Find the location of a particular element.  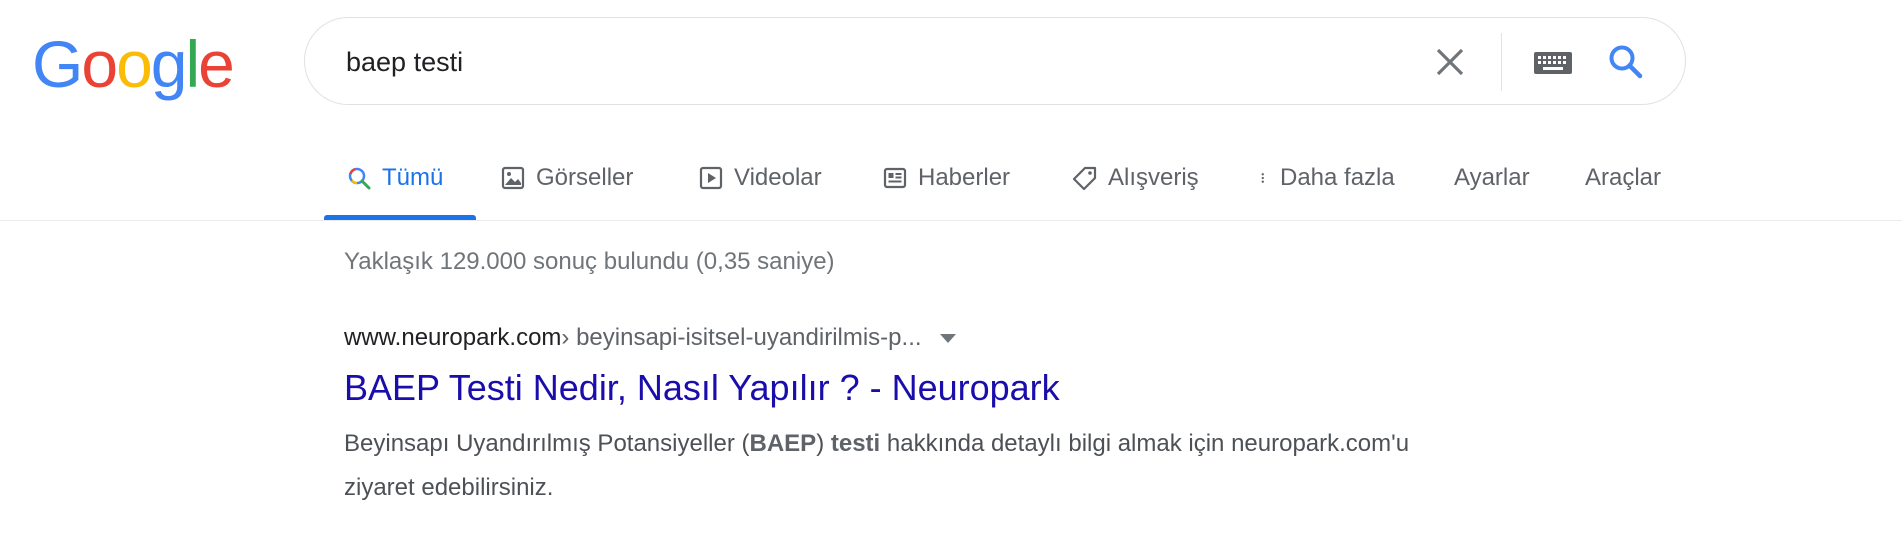

keyboard-button is located at coordinates (1553, 62).